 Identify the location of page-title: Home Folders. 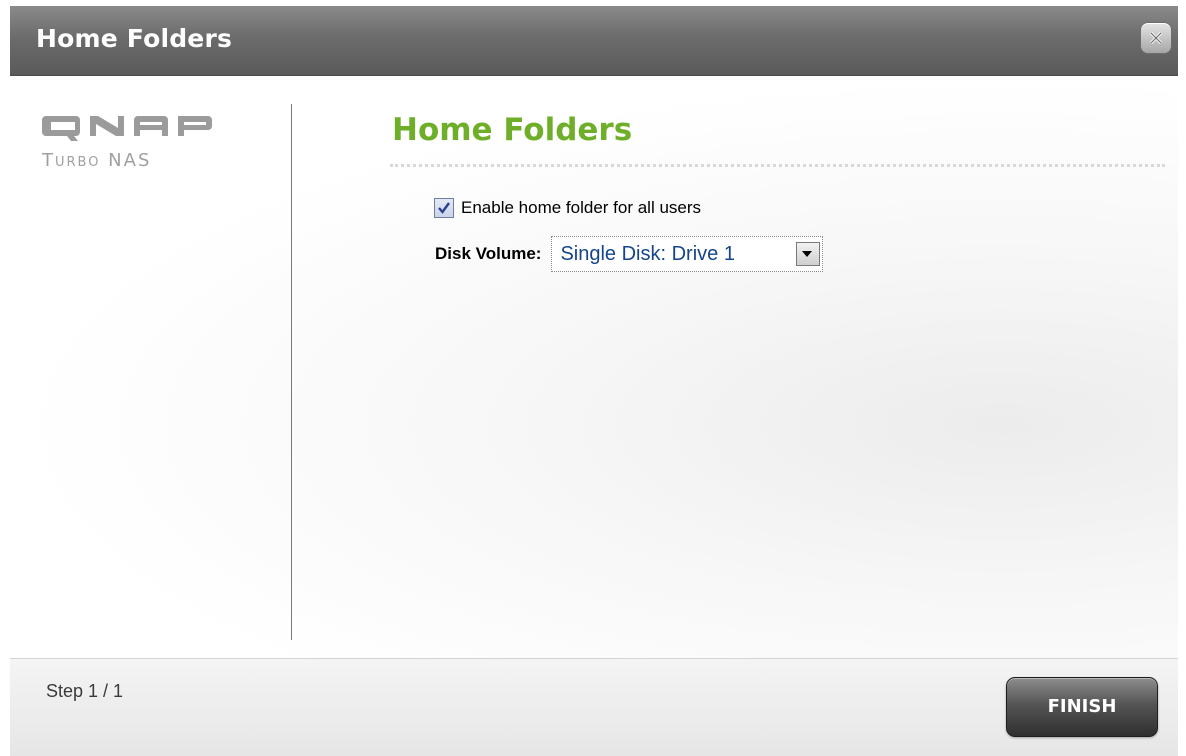
(512, 130).